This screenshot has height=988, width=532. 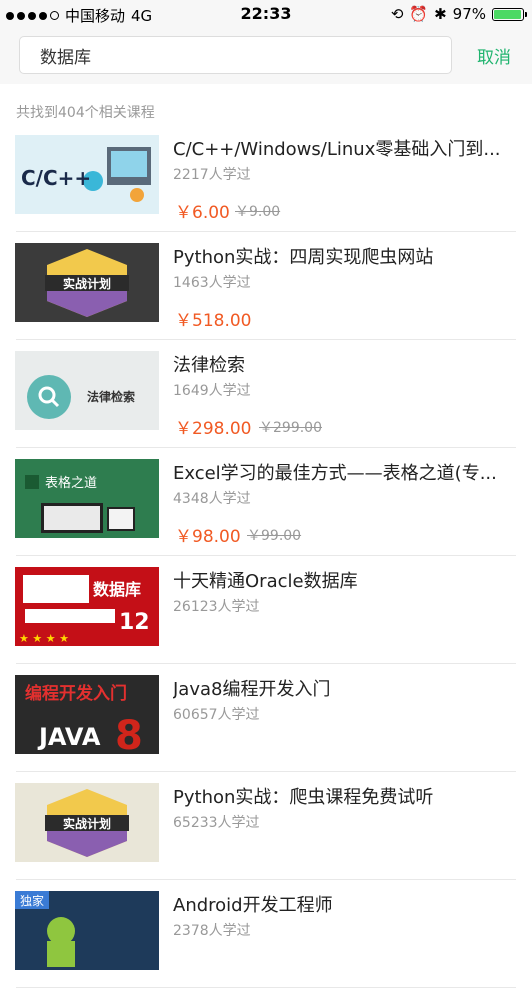 I want to click on course-item: 法律检索 法律检索 1649人学过 ￥298.00 ￥299.00, so click(x=266, y=394).